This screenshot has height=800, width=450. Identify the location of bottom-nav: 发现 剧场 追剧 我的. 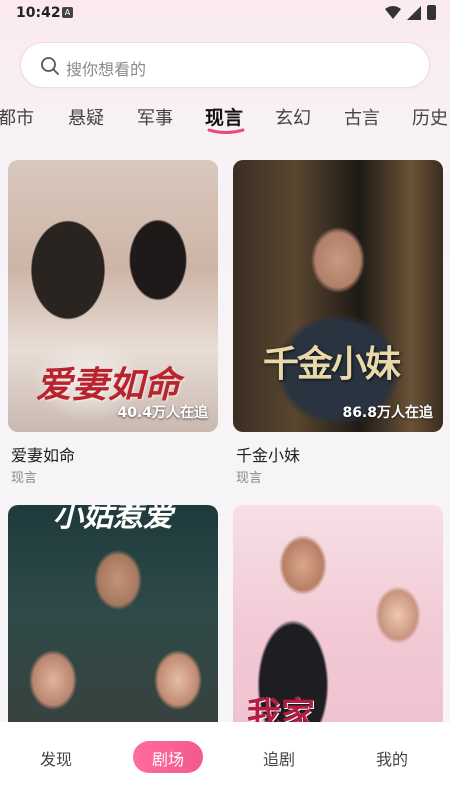
(225, 761).